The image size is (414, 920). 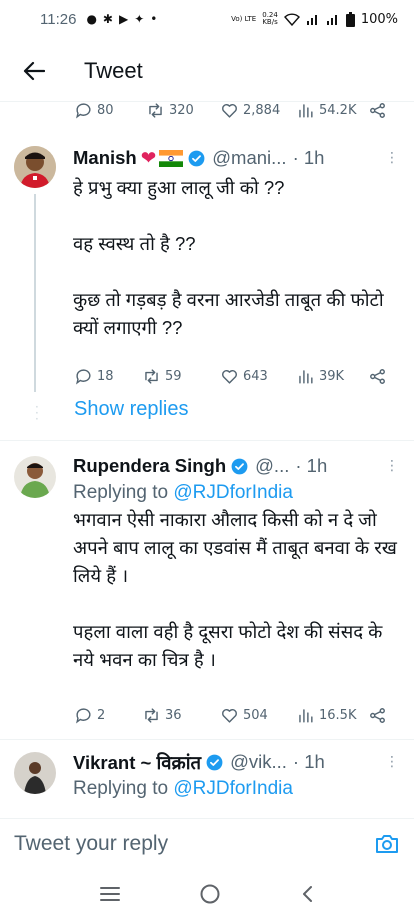 What do you see at coordinates (101, 715) in the screenshot?
I see `reply-count: 2` at bounding box center [101, 715].